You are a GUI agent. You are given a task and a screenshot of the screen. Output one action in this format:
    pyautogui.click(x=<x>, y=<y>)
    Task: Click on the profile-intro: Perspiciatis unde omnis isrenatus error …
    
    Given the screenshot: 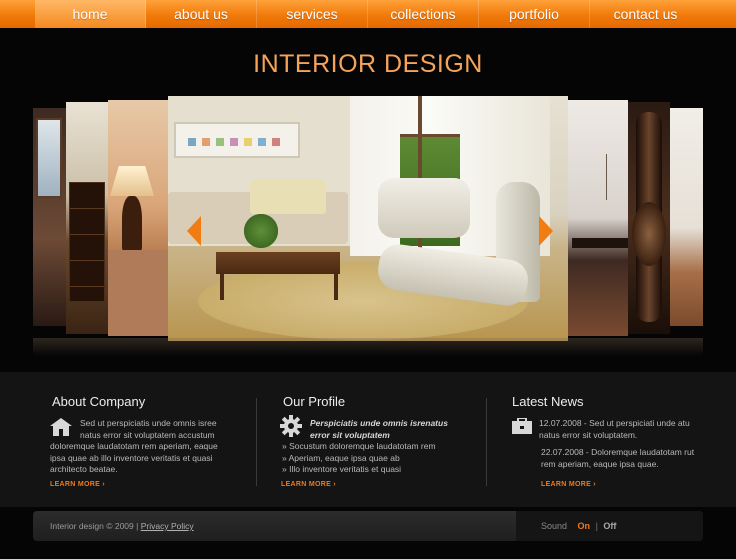 What is the action you would take?
    pyautogui.click(x=395, y=429)
    